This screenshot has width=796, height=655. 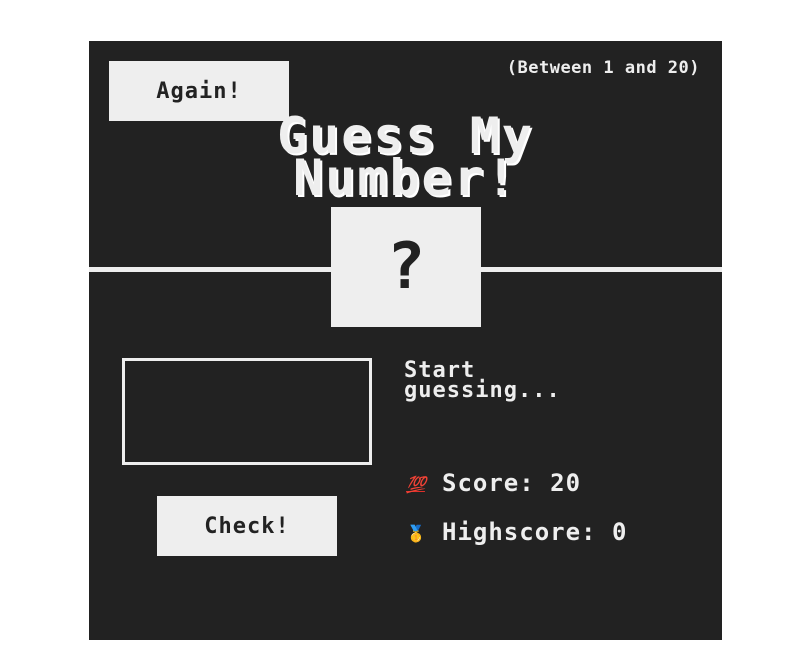 What do you see at coordinates (488, 483) in the screenshot?
I see `score-label: Score:` at bounding box center [488, 483].